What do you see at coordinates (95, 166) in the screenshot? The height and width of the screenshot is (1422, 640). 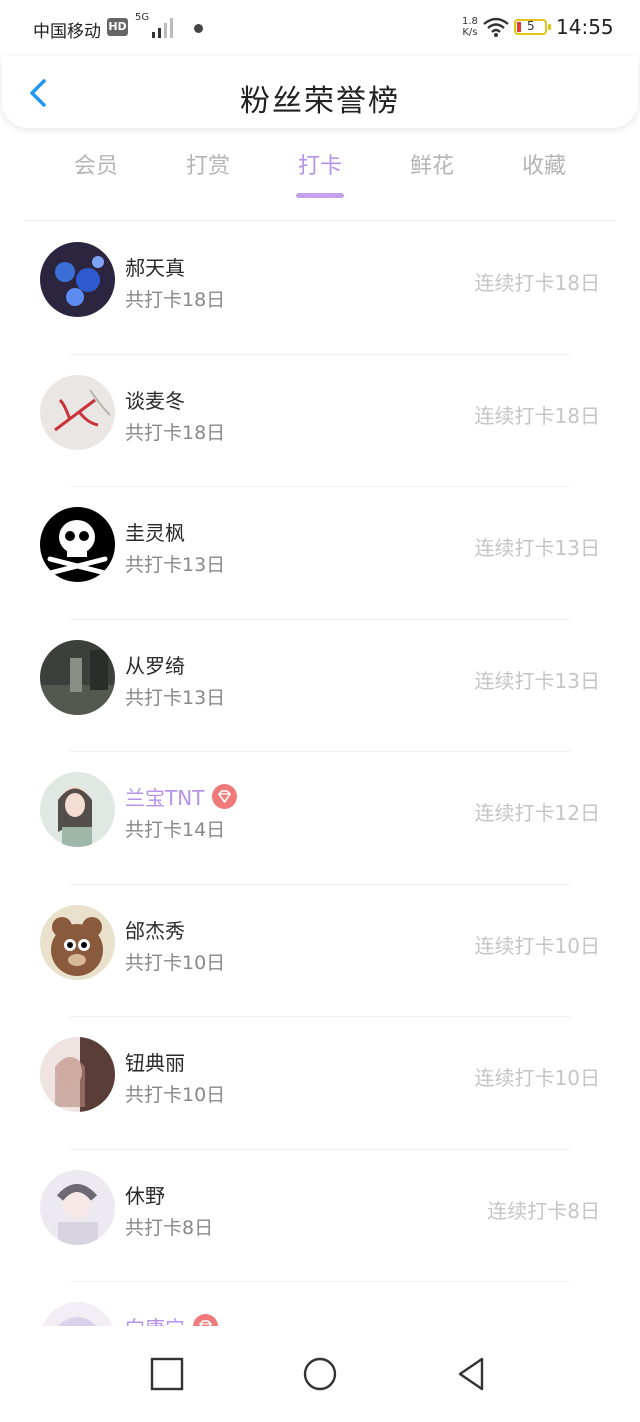 I see `tab-label: 会员` at bounding box center [95, 166].